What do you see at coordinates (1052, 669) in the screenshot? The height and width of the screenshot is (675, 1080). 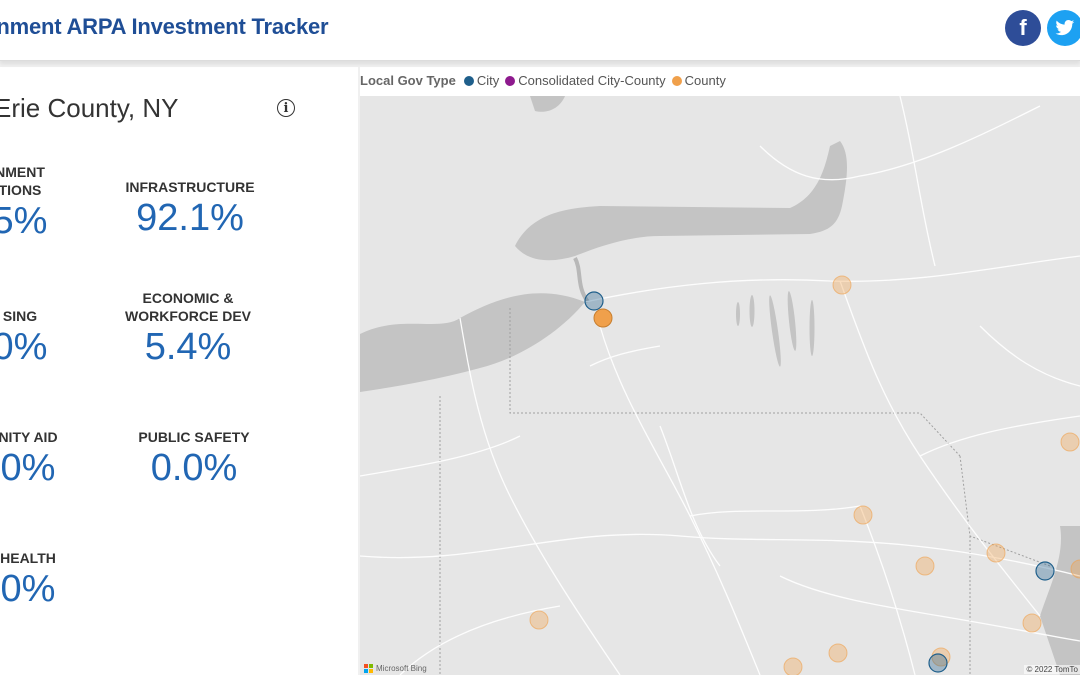 I see `map-copyright: © 2022 TomTo` at bounding box center [1052, 669].